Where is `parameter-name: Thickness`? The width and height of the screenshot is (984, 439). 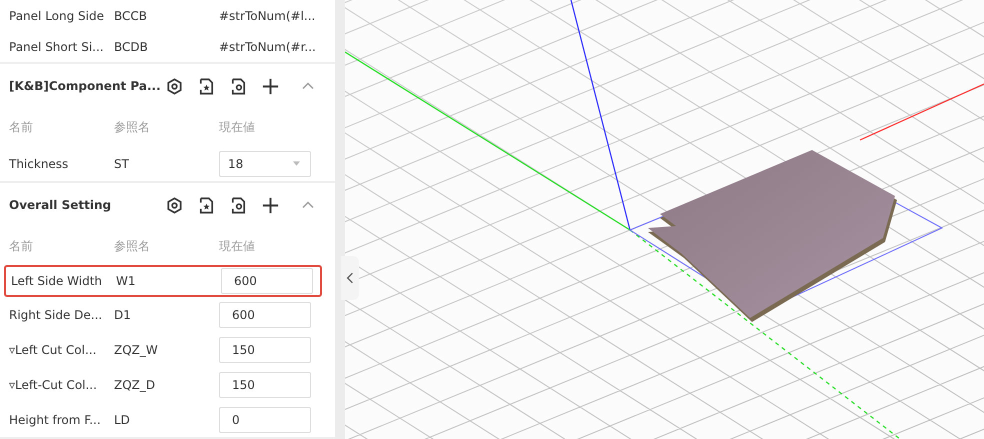
parameter-name: Thickness is located at coordinates (39, 163).